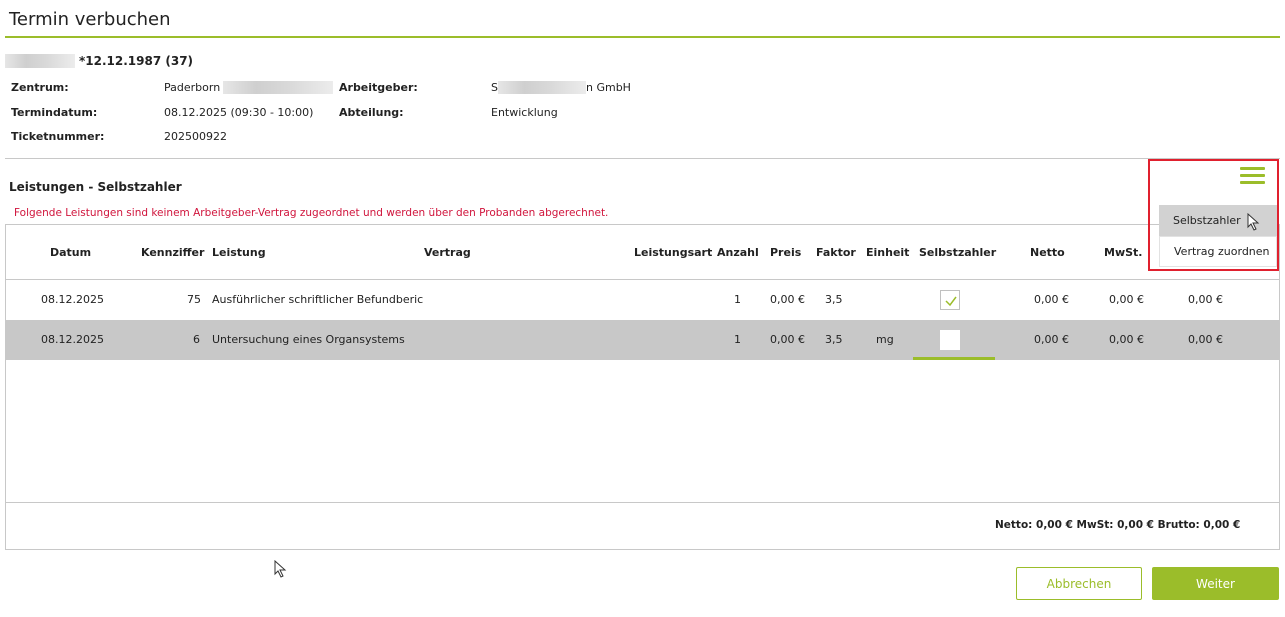 This screenshot has width=1285, height=617. Describe the element at coordinates (1123, 252) in the screenshot. I see `col-mwst: MwSt.` at that location.